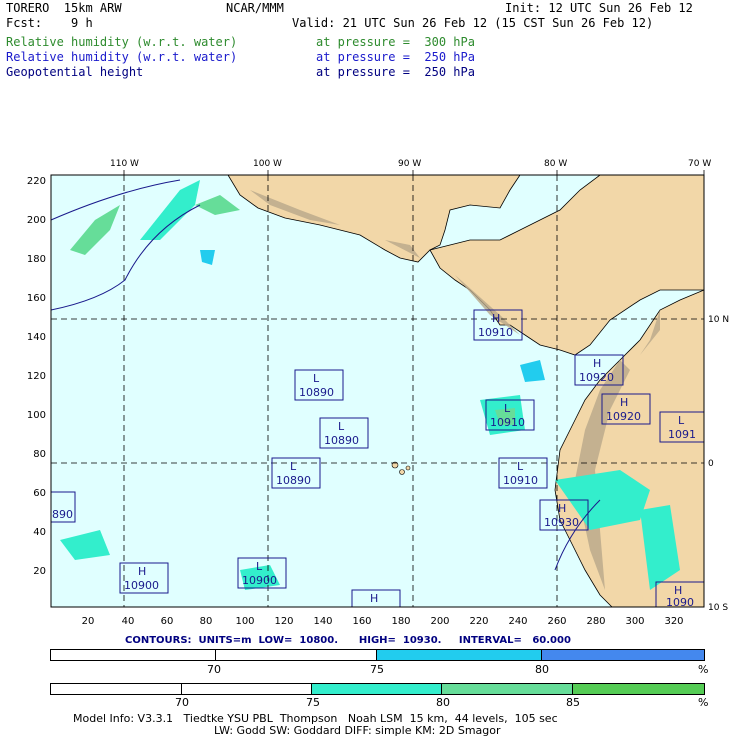 Image resolution: width=740 pixels, height=740 pixels. Describe the element at coordinates (703, 702) in the screenshot. I see `colorbar-2-label: %` at that location.